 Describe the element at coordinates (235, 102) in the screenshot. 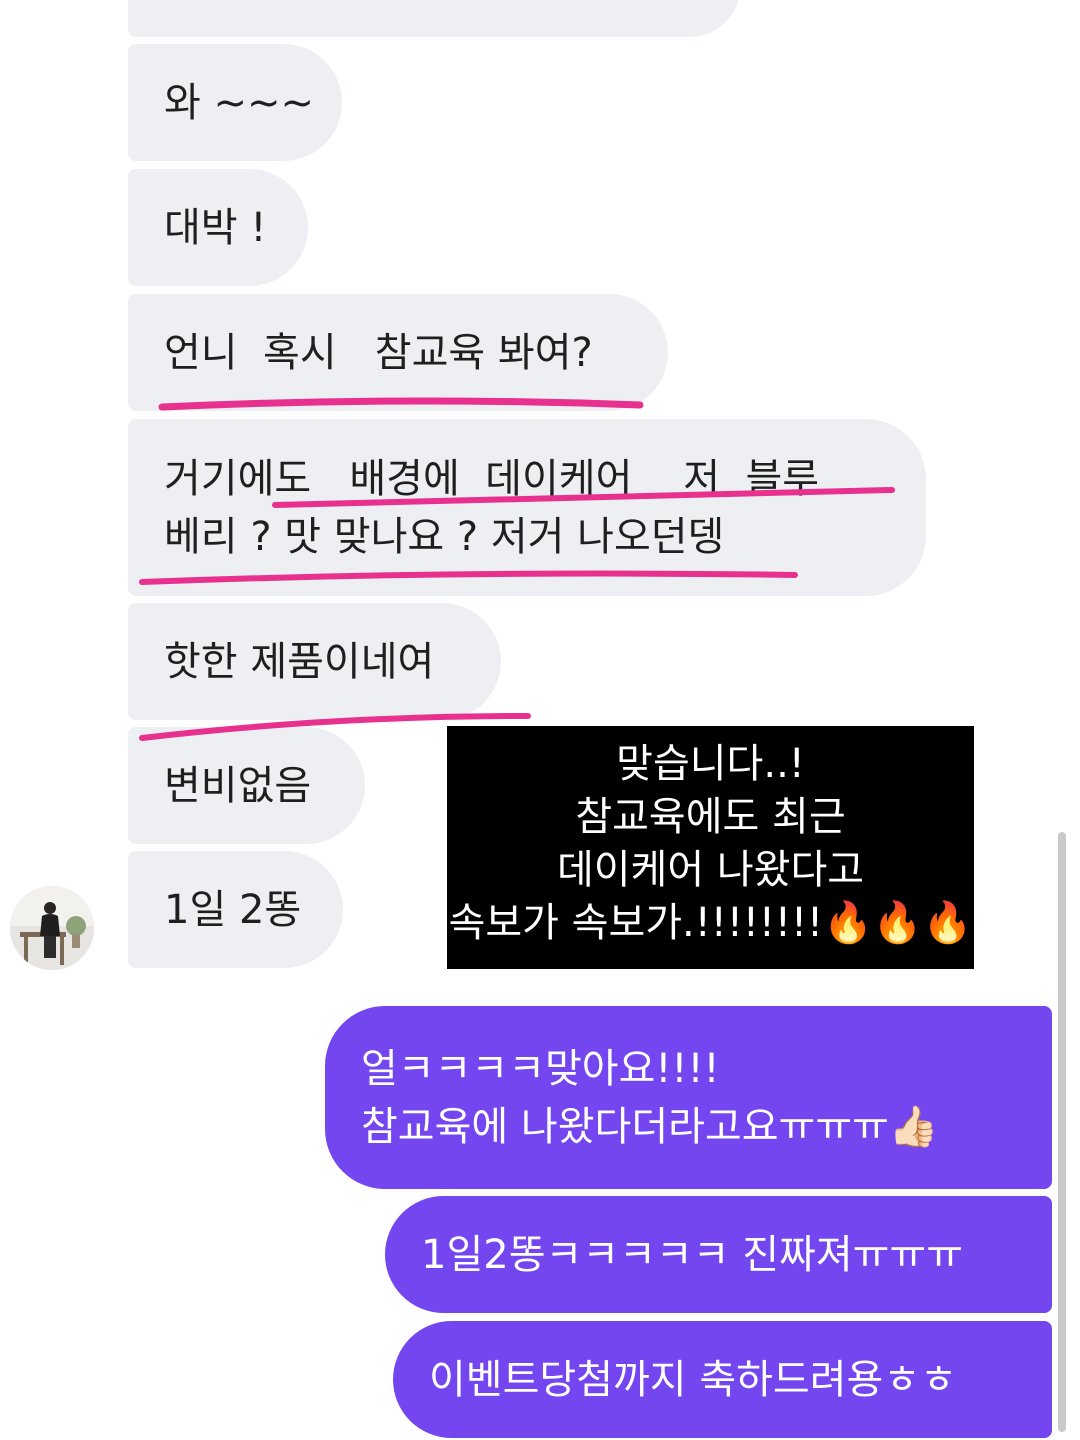

I see `received-message: 와 ~~~` at that location.